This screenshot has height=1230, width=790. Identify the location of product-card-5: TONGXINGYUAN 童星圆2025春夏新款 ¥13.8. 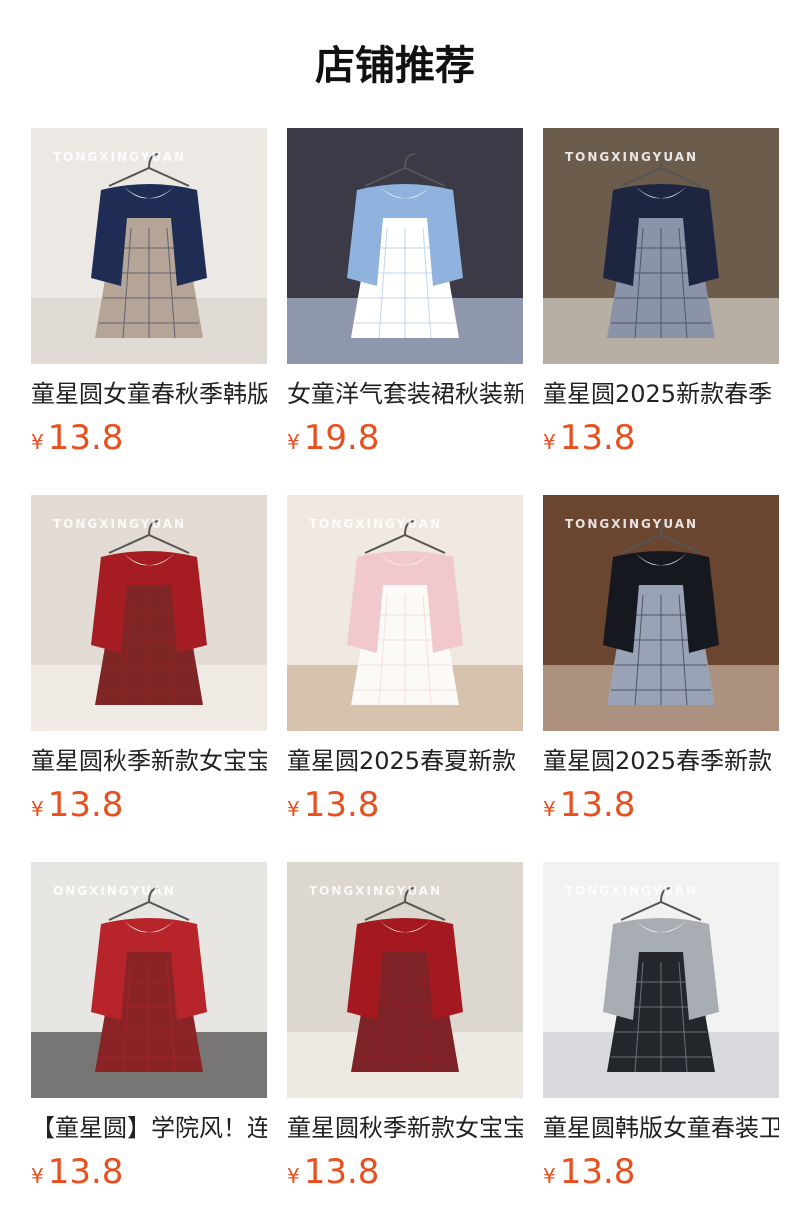
(405, 670).